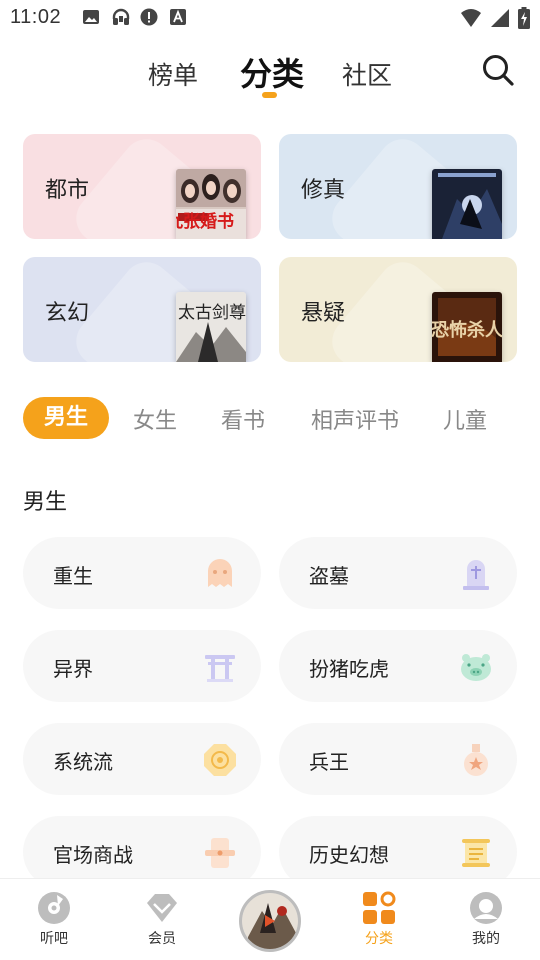 This screenshot has height=960, width=540. I want to click on chip-label: 异界, so click(73, 669).